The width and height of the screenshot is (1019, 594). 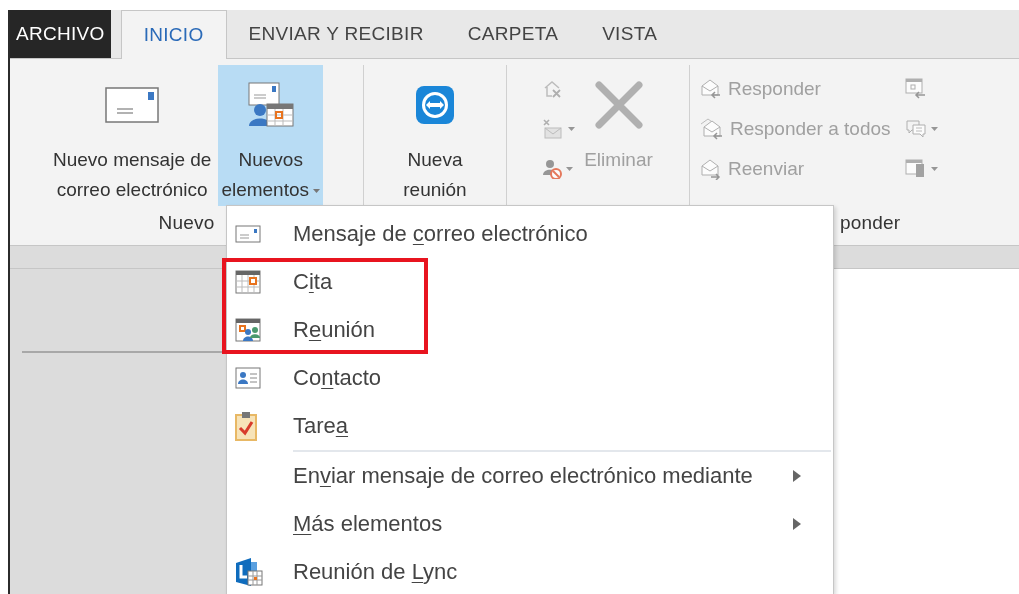 What do you see at coordinates (435, 135) in the screenshot?
I see `ribbon-button: Nueva reunión` at bounding box center [435, 135].